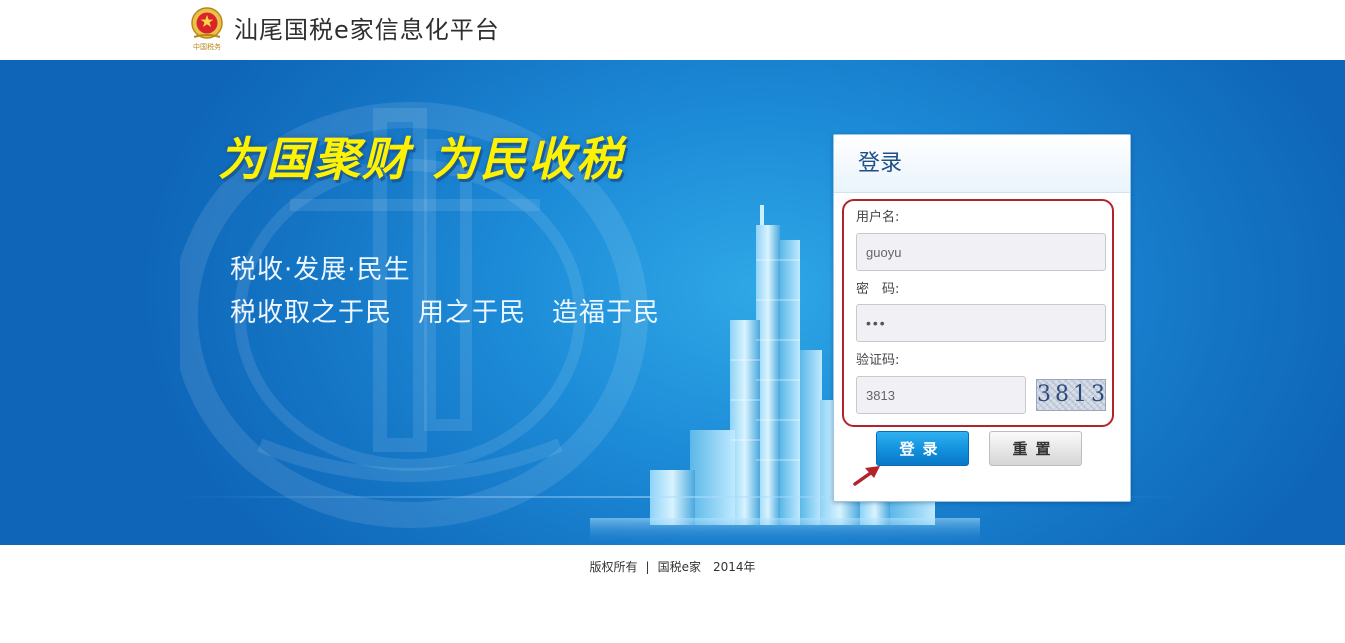 Image resolution: width=1345 pixels, height=643 pixels. What do you see at coordinates (314, 159) in the screenshot?
I see `slogan-left: 为国聚财` at bounding box center [314, 159].